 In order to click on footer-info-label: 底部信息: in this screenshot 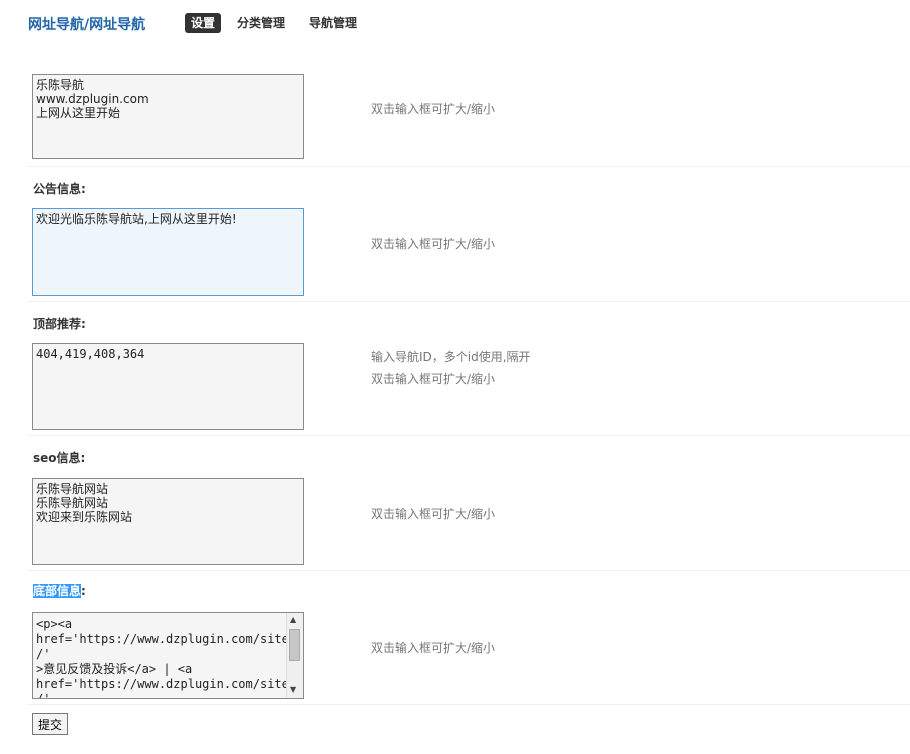, I will do `click(59, 590)`.